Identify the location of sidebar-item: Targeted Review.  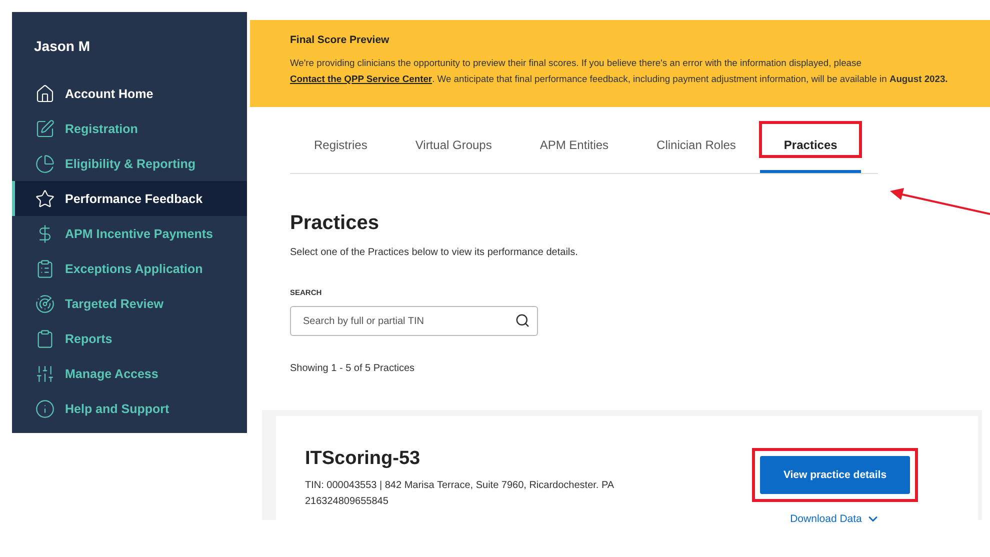
(129, 303).